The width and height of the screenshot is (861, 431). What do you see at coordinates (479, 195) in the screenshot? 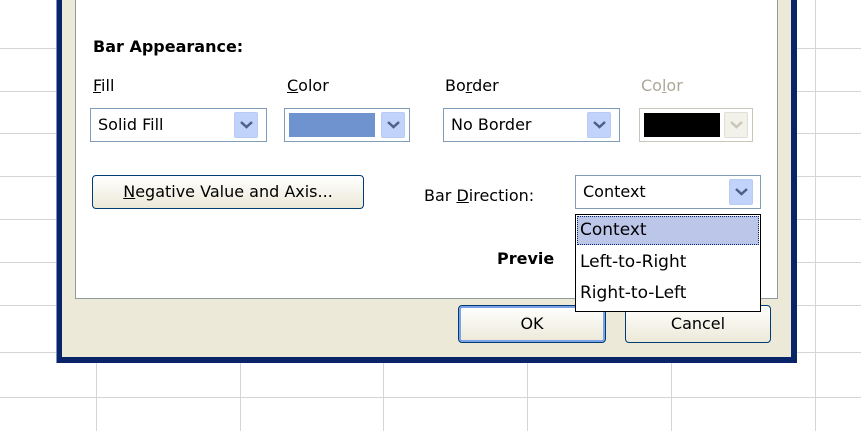
I see `bar-direction-label: Bar Direction:` at bounding box center [479, 195].